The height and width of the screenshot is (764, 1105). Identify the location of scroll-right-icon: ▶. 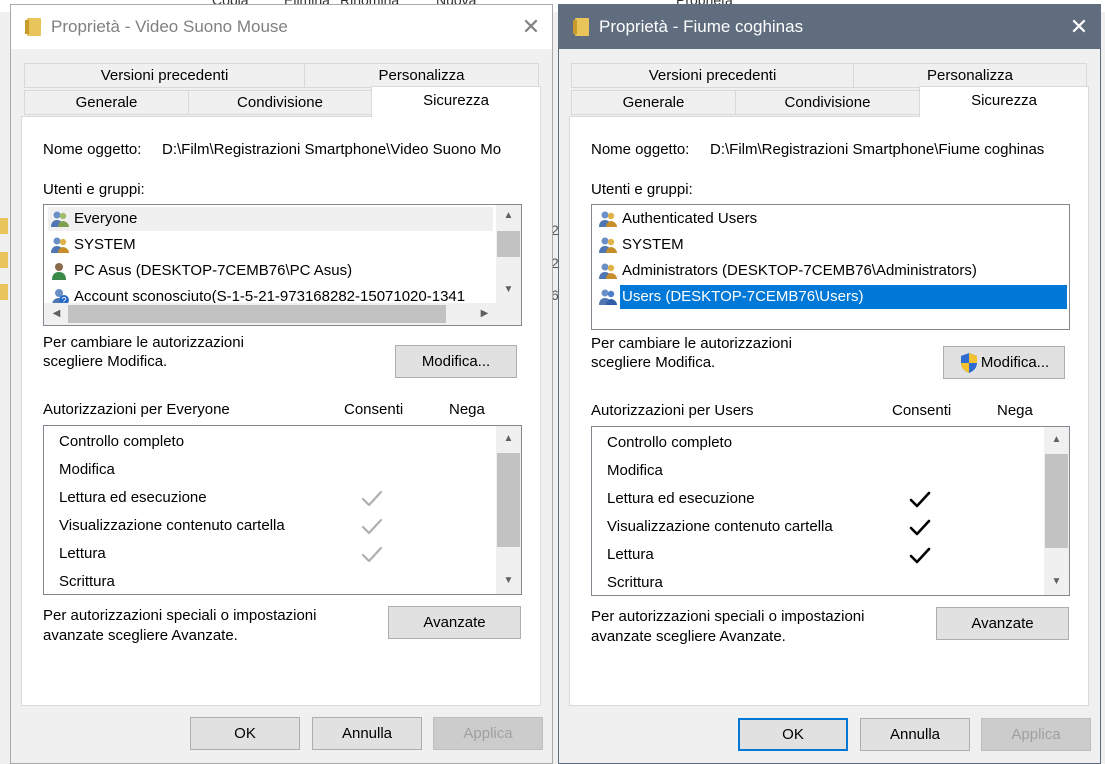
(484, 314).